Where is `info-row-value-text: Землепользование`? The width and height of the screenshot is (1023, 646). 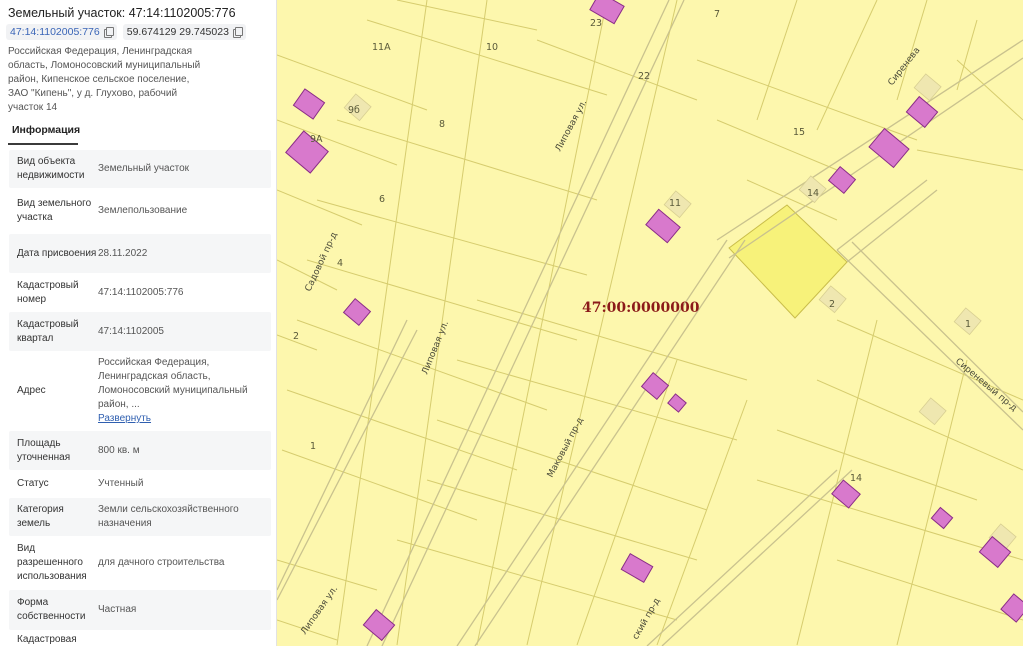
info-row-value-text: Землепользование is located at coordinates (143, 210).